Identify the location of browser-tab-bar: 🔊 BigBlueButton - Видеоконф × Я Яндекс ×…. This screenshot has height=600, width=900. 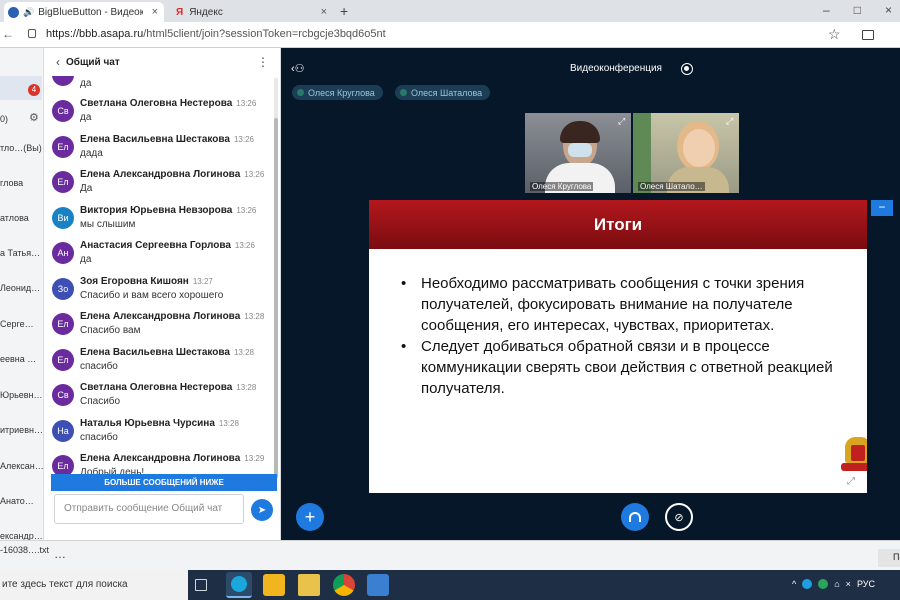
(450, 11).